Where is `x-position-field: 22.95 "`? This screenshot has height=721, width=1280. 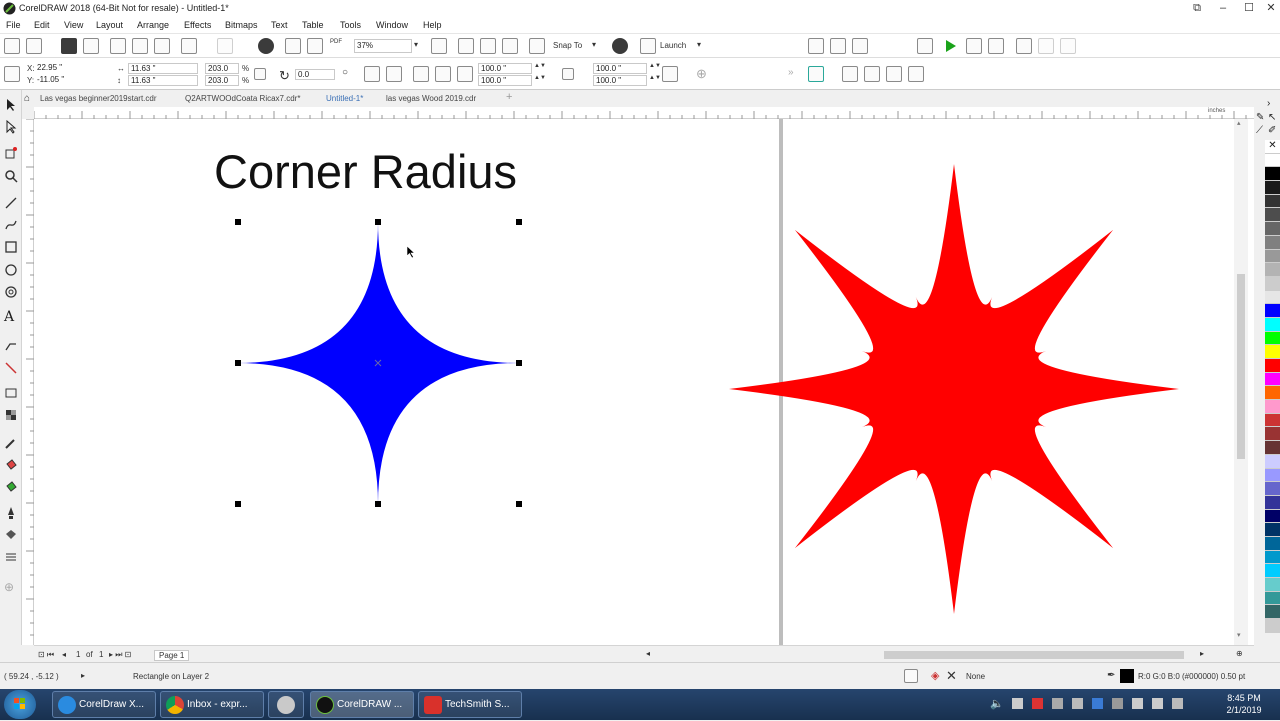 x-position-field: 22.95 " is located at coordinates (71, 68).